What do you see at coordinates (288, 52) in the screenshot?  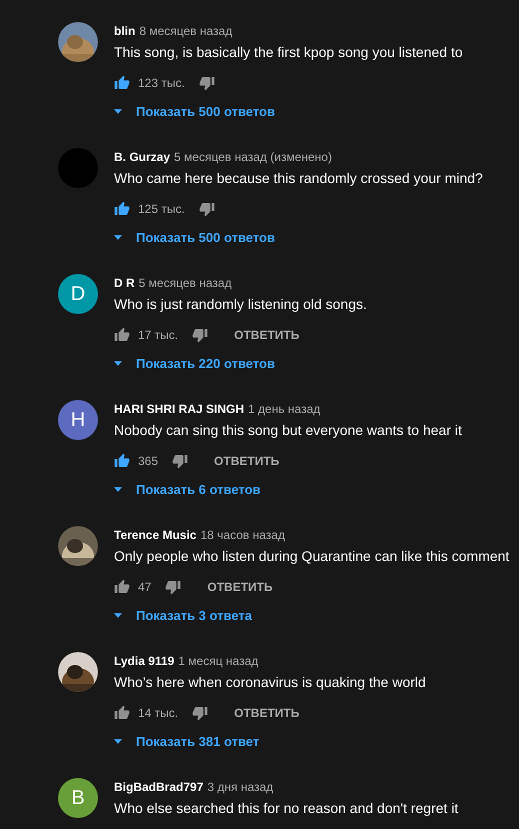 I see `comment-text: This song, is basically the first kpop song you listened to` at bounding box center [288, 52].